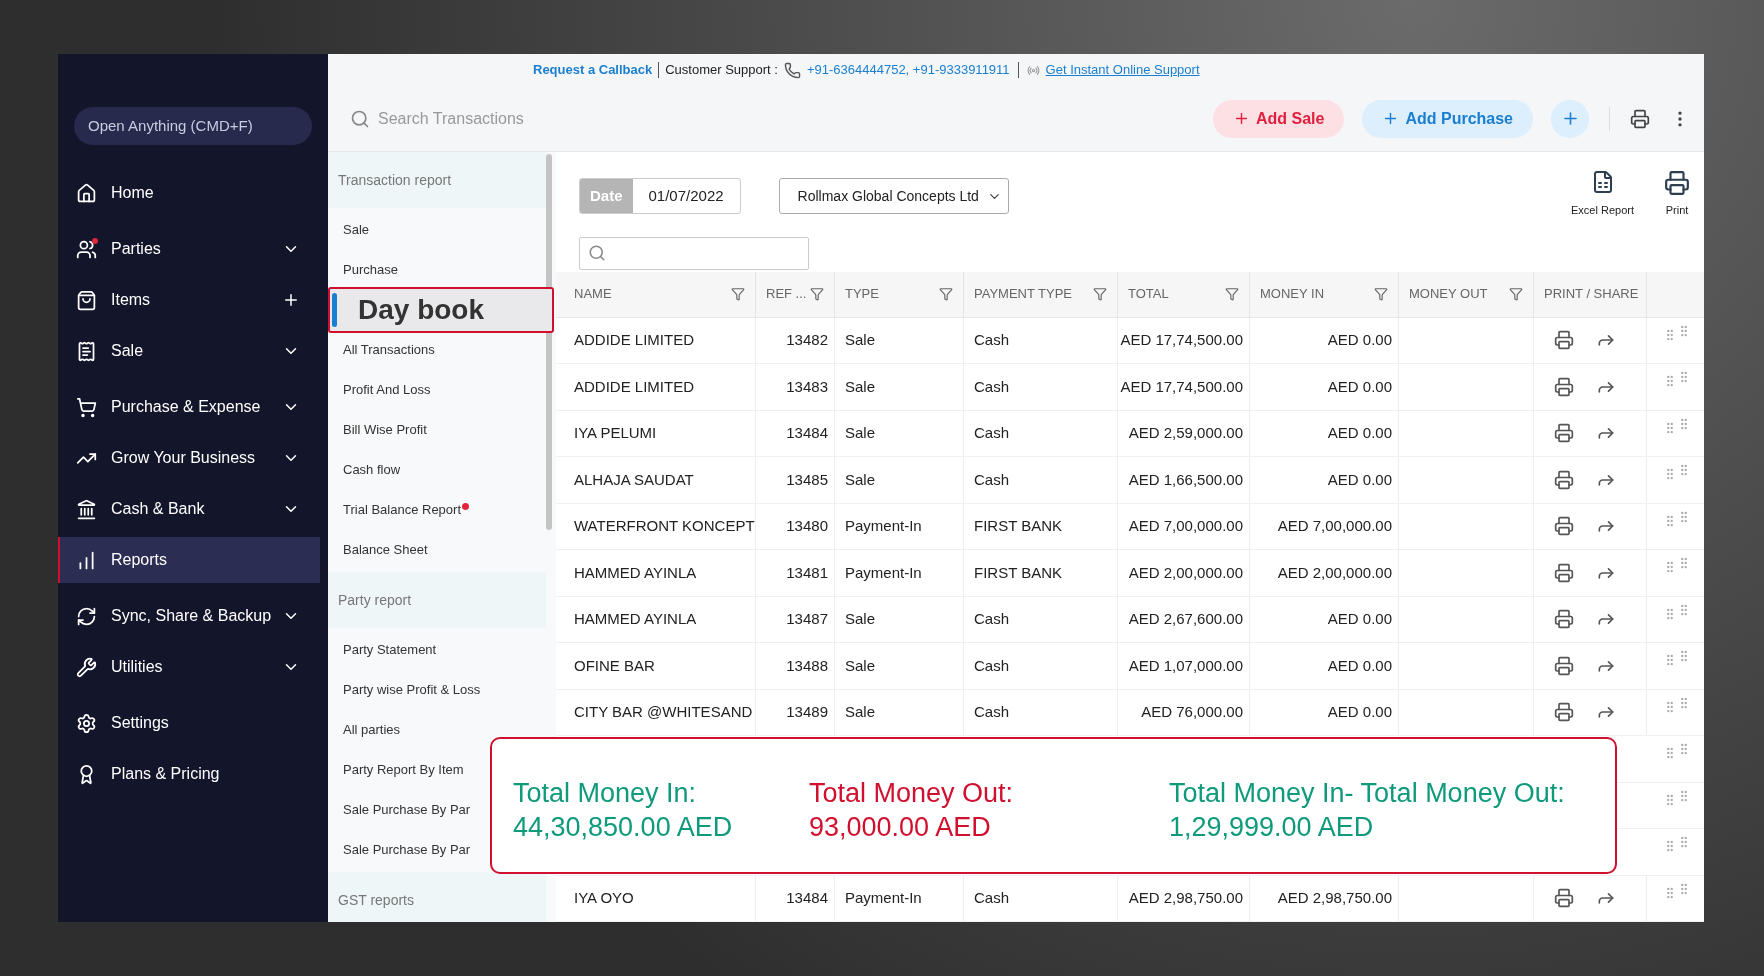 Image resolution: width=1764 pixels, height=976 pixels. Describe the element at coordinates (656, 294) in the screenshot. I see `column-header: NAME` at that location.